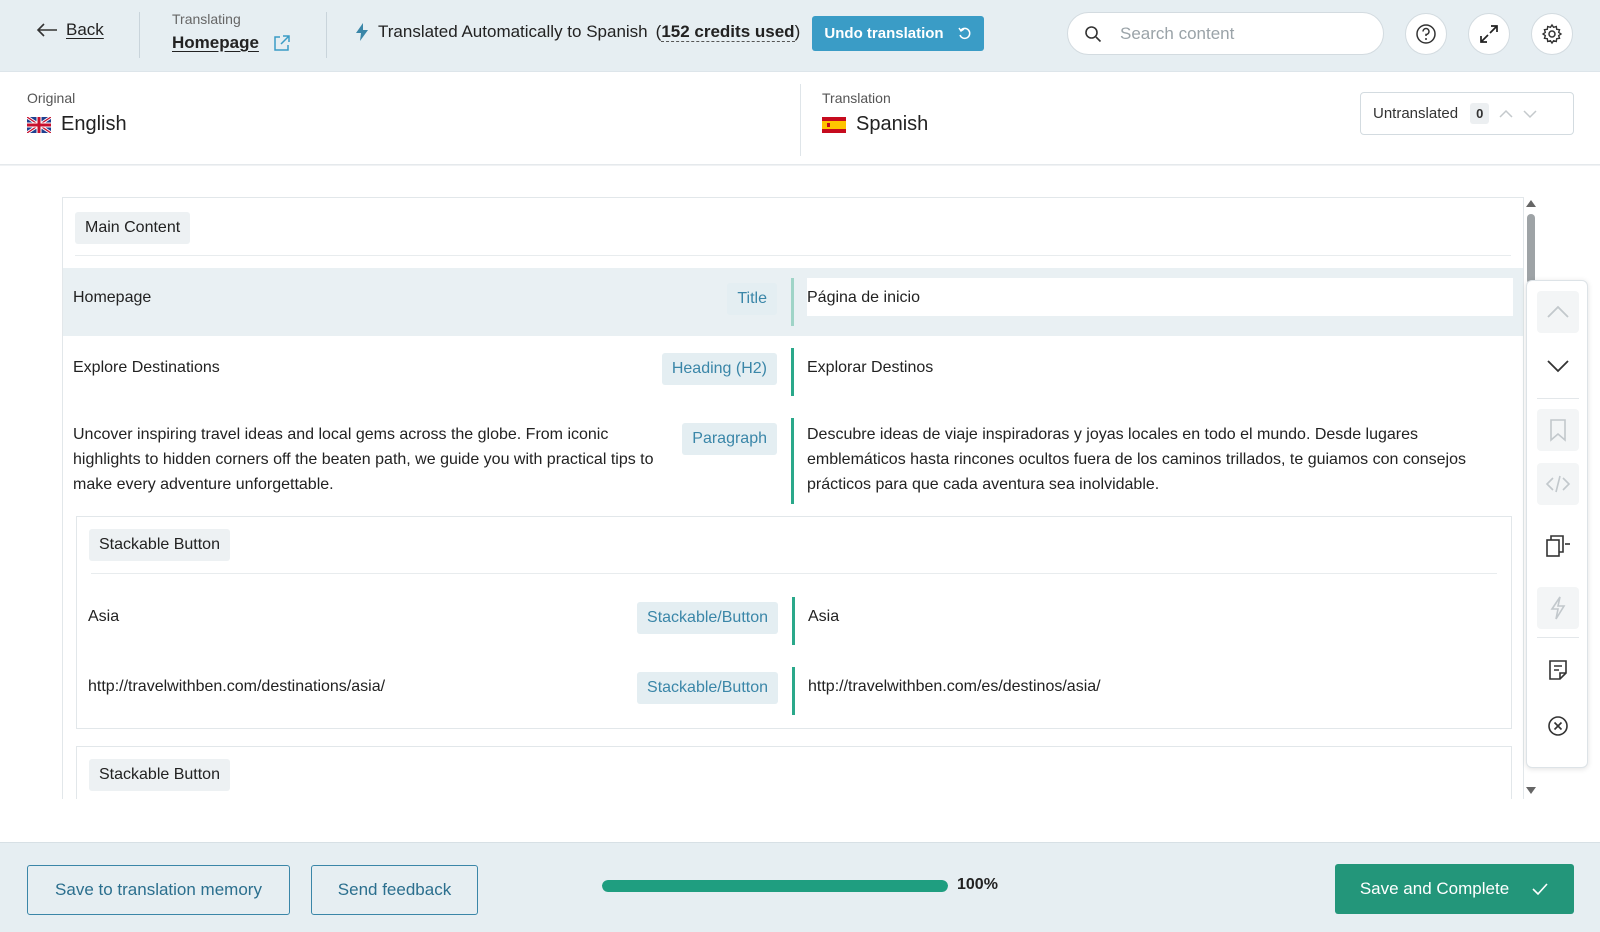 This screenshot has height=932, width=1600. I want to click on help-button, so click(1426, 34).